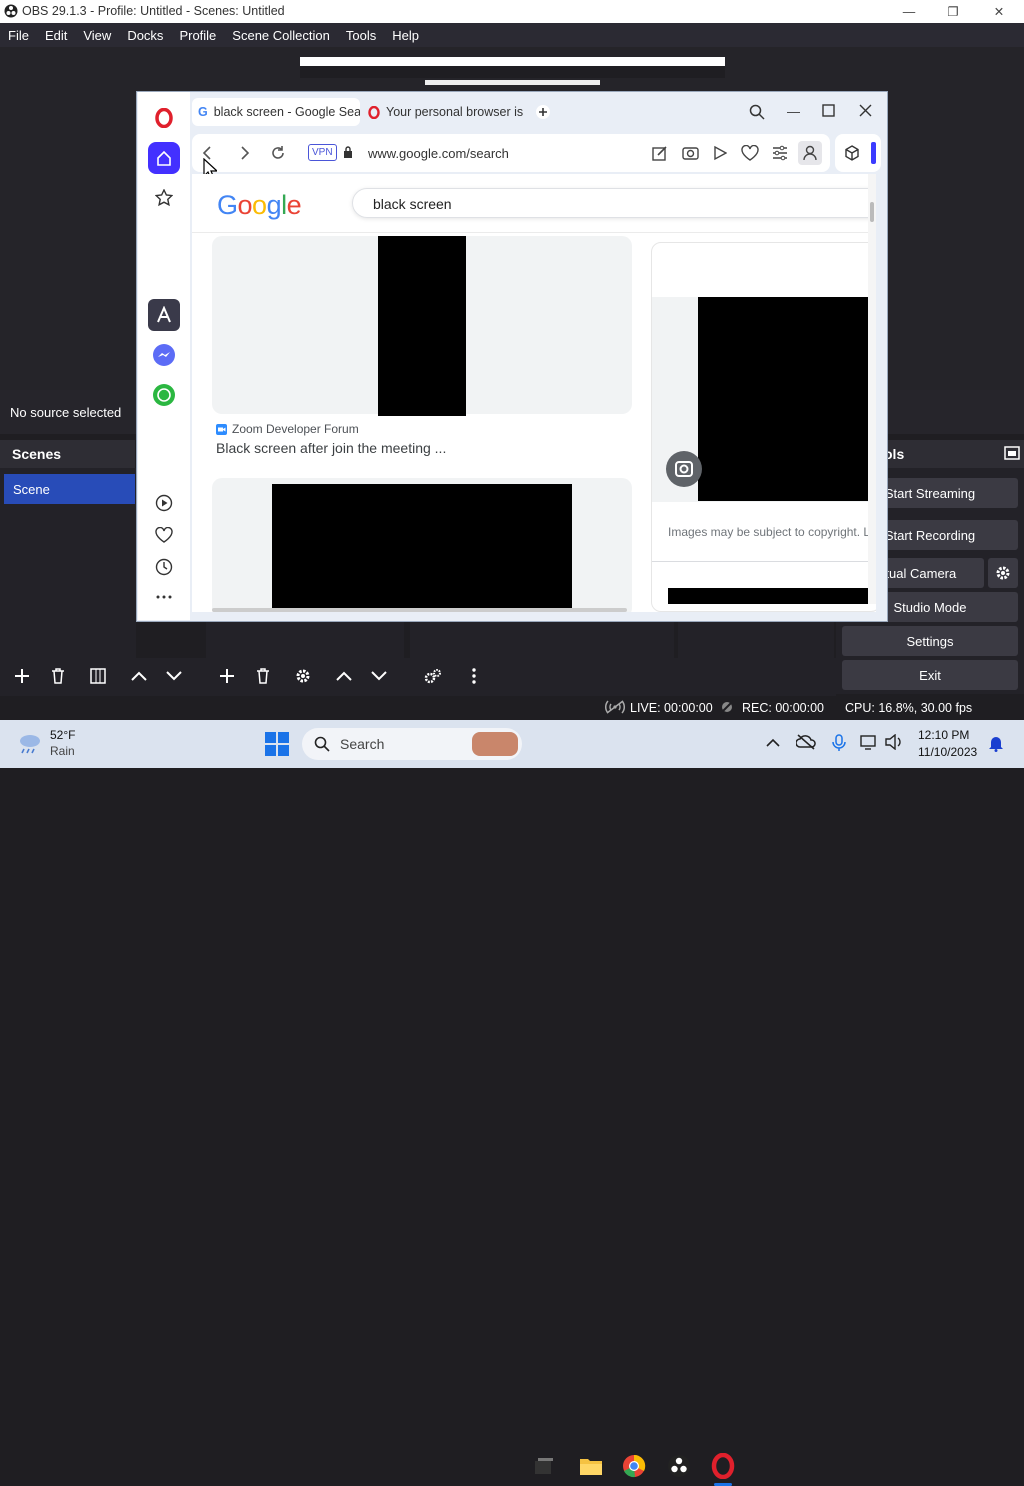 The width and height of the screenshot is (1024, 1486). I want to click on file-explorer-icon, so click(591, 1466).